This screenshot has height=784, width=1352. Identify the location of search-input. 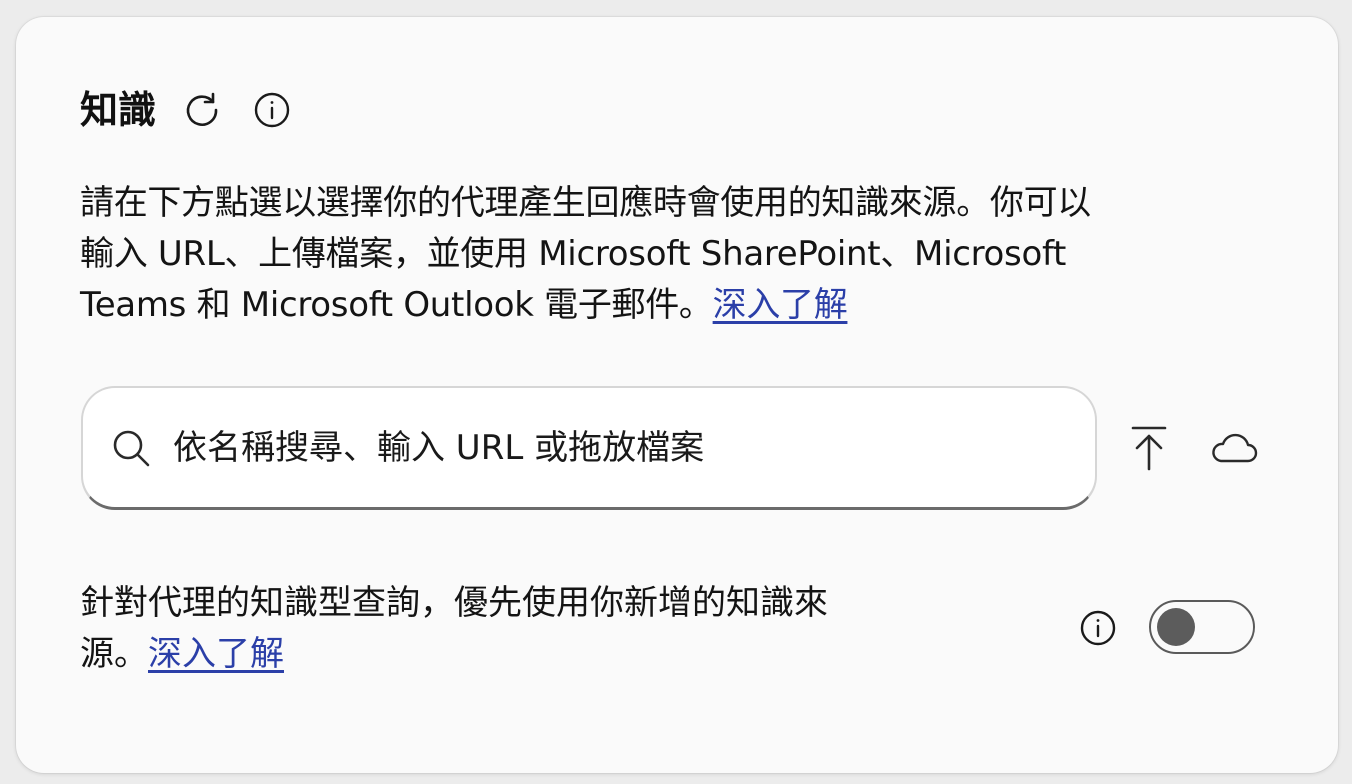
(634, 447).